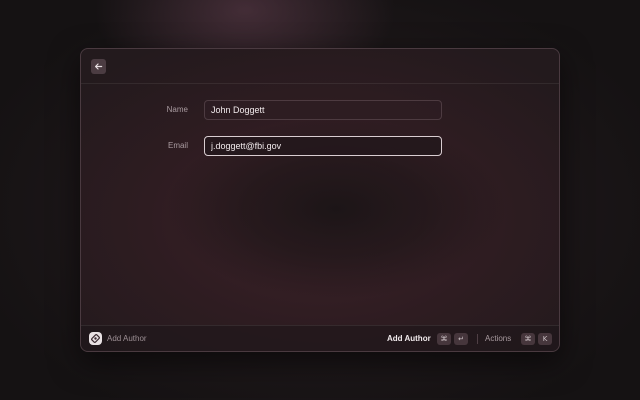  Describe the element at coordinates (177, 109) in the screenshot. I see `name-label: Name` at that location.